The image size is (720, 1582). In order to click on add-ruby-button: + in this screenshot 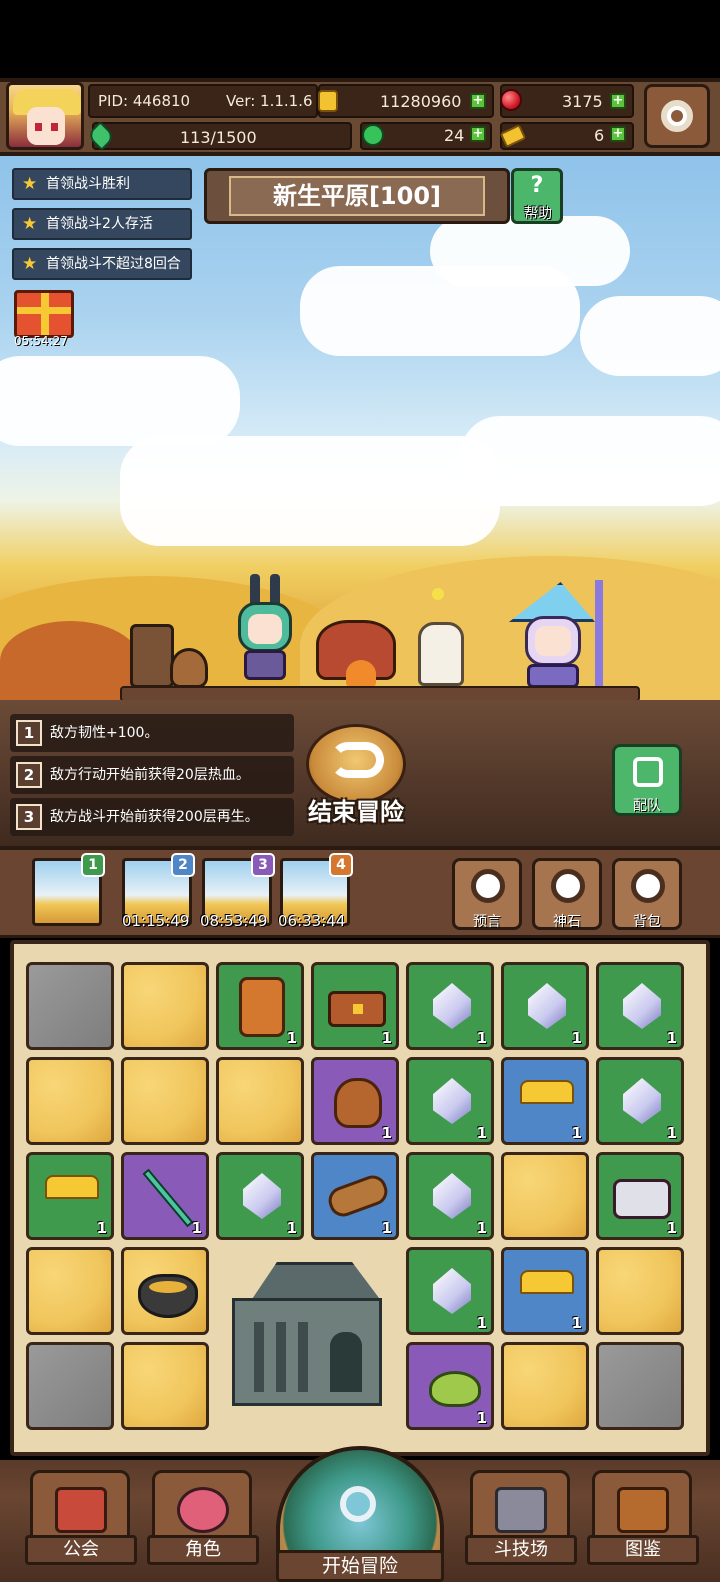, I will do `click(618, 101)`.